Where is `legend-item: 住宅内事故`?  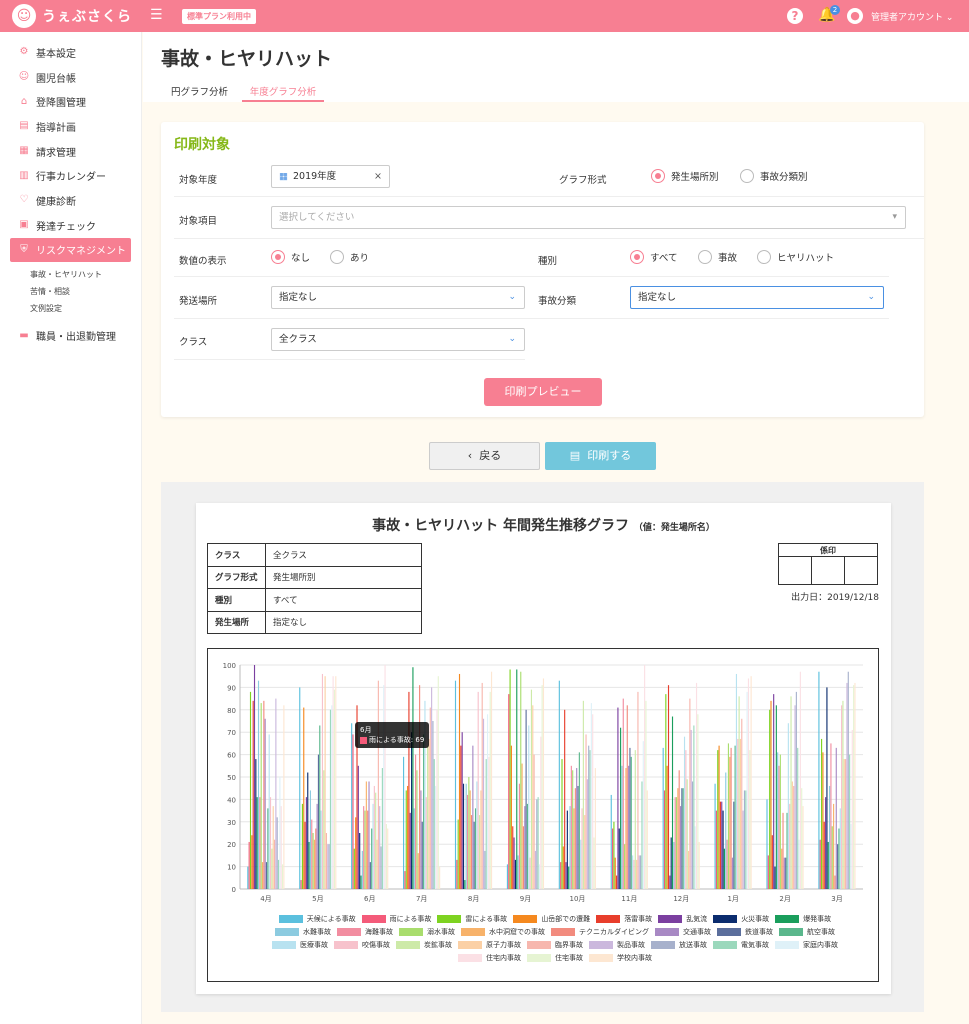 legend-item: 住宅内事故 is located at coordinates (489, 957).